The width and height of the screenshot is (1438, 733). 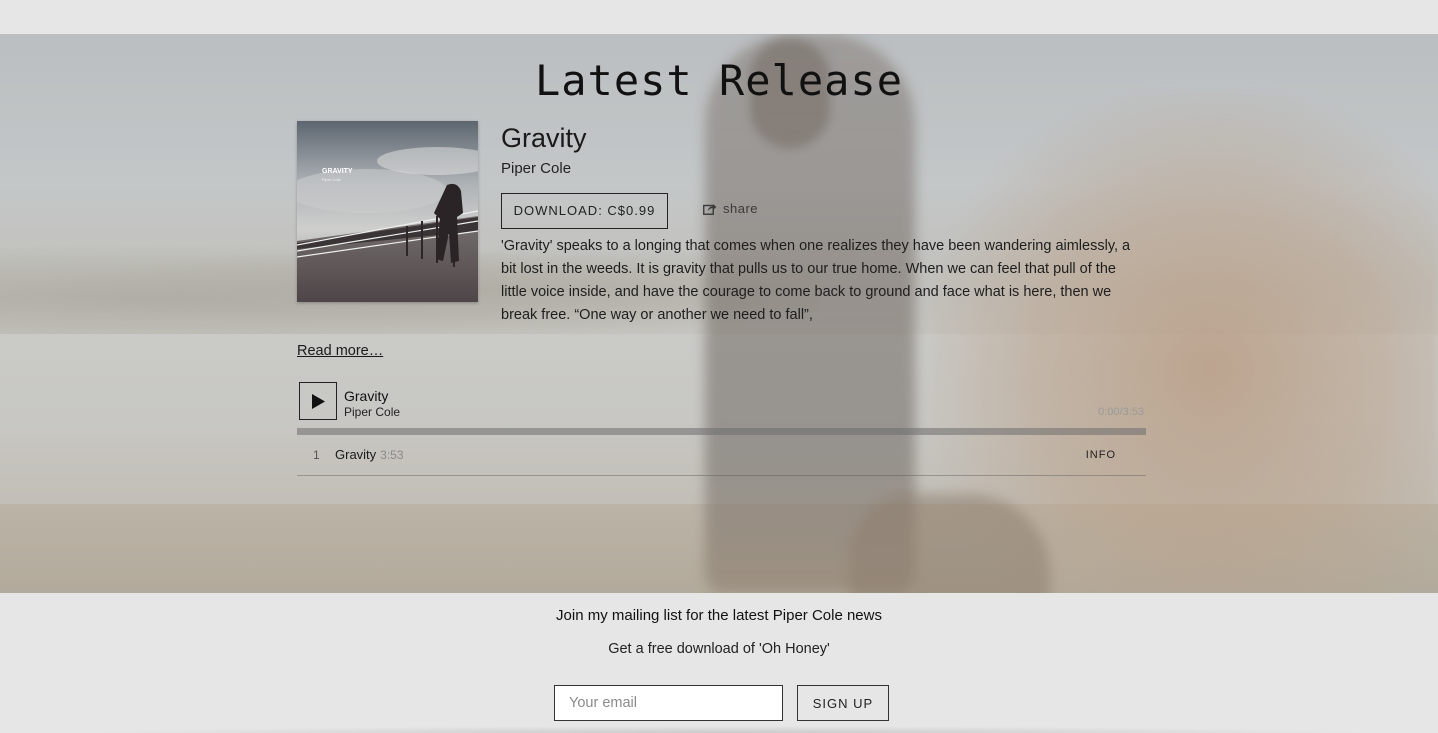 I want to click on track-info-link: INFO, so click(x=1101, y=455).